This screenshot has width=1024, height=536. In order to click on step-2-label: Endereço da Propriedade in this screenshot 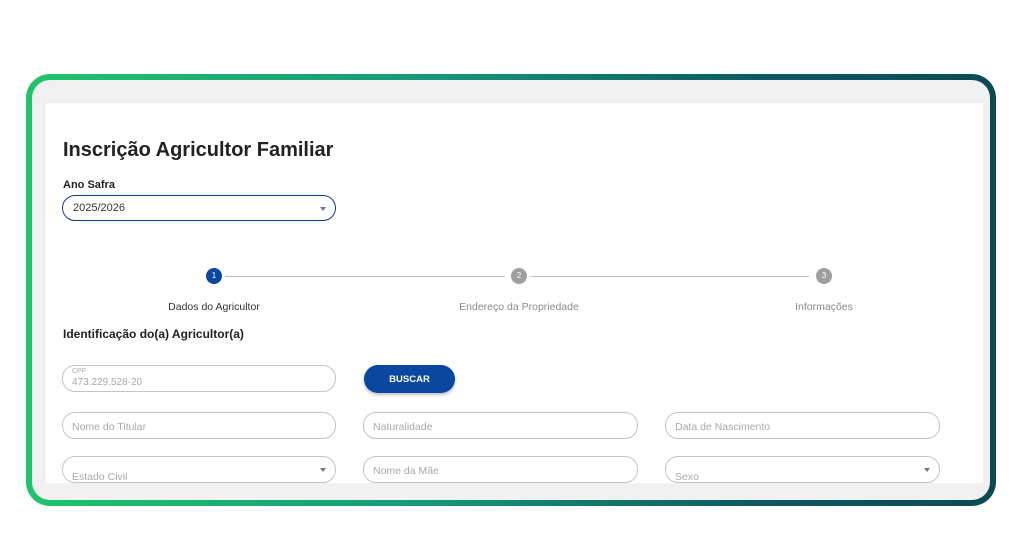, I will do `click(519, 307)`.